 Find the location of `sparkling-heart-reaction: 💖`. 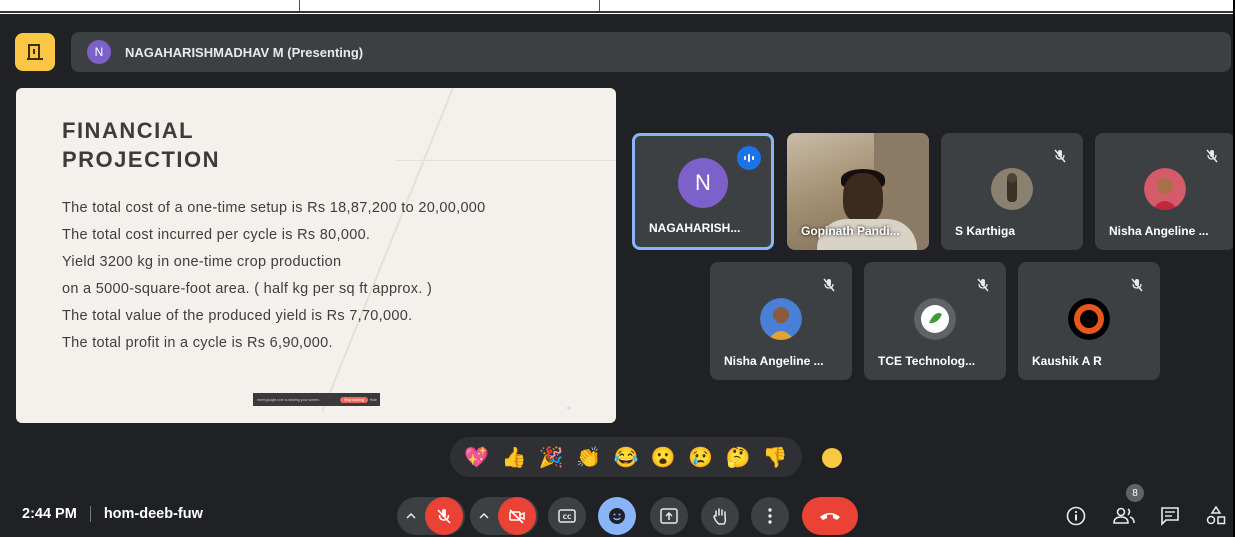

sparkling-heart-reaction: 💖 is located at coordinates (477, 457).